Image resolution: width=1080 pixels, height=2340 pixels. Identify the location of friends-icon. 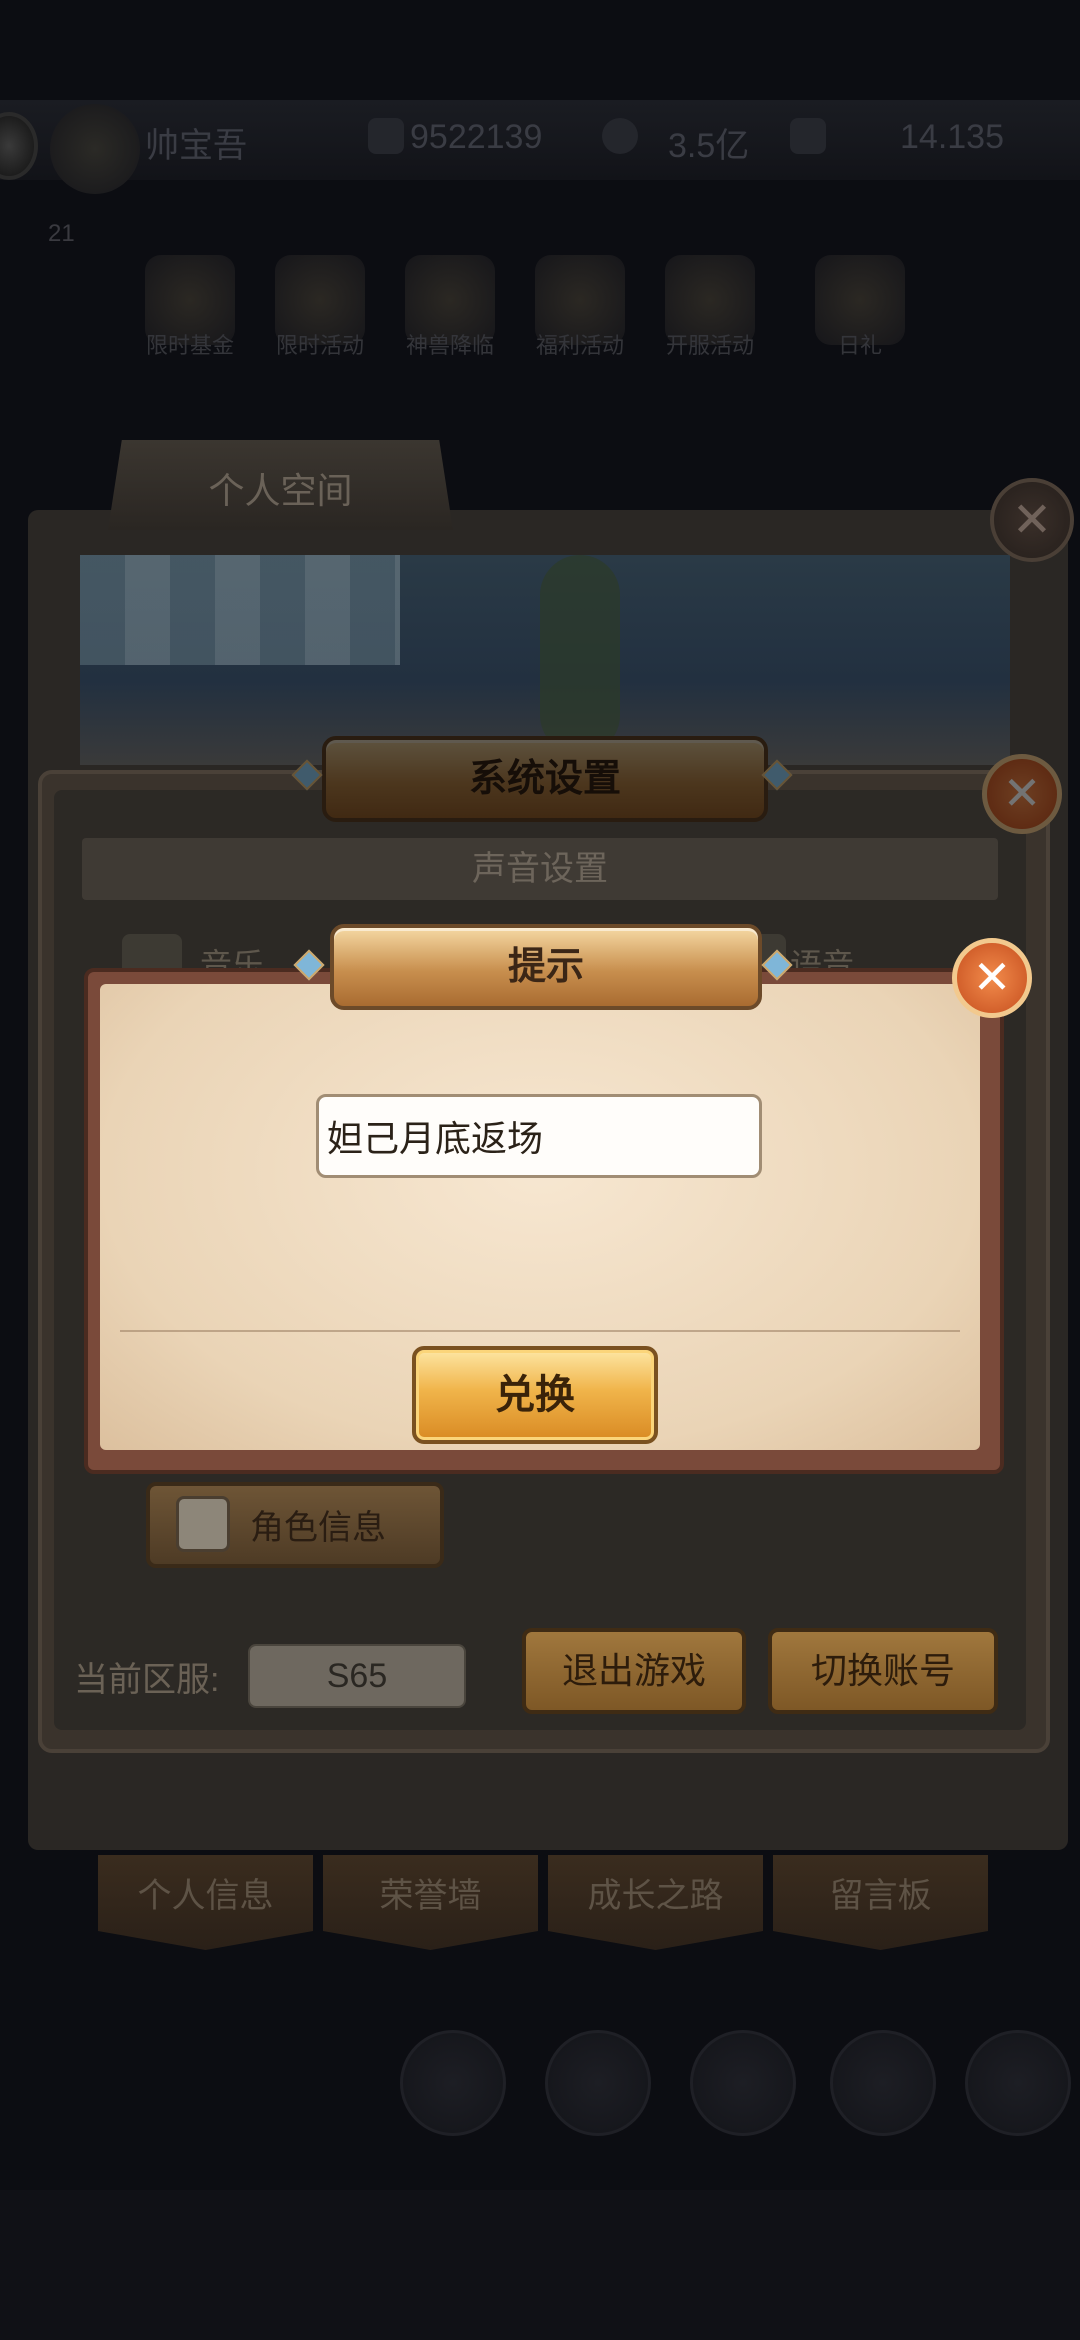
(598, 2083).